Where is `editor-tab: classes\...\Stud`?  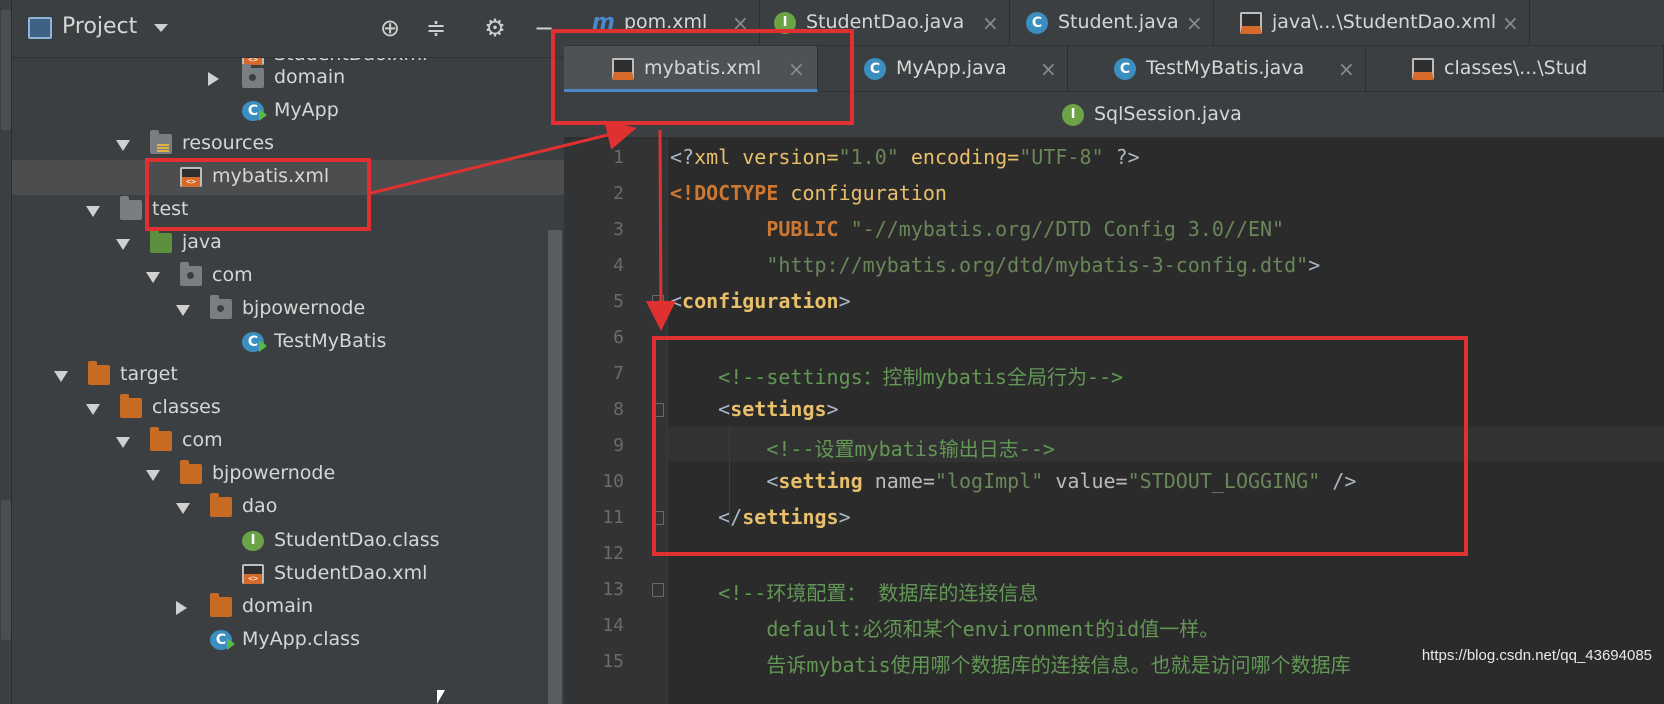
editor-tab: classes\...\Stud is located at coordinates (1515, 69).